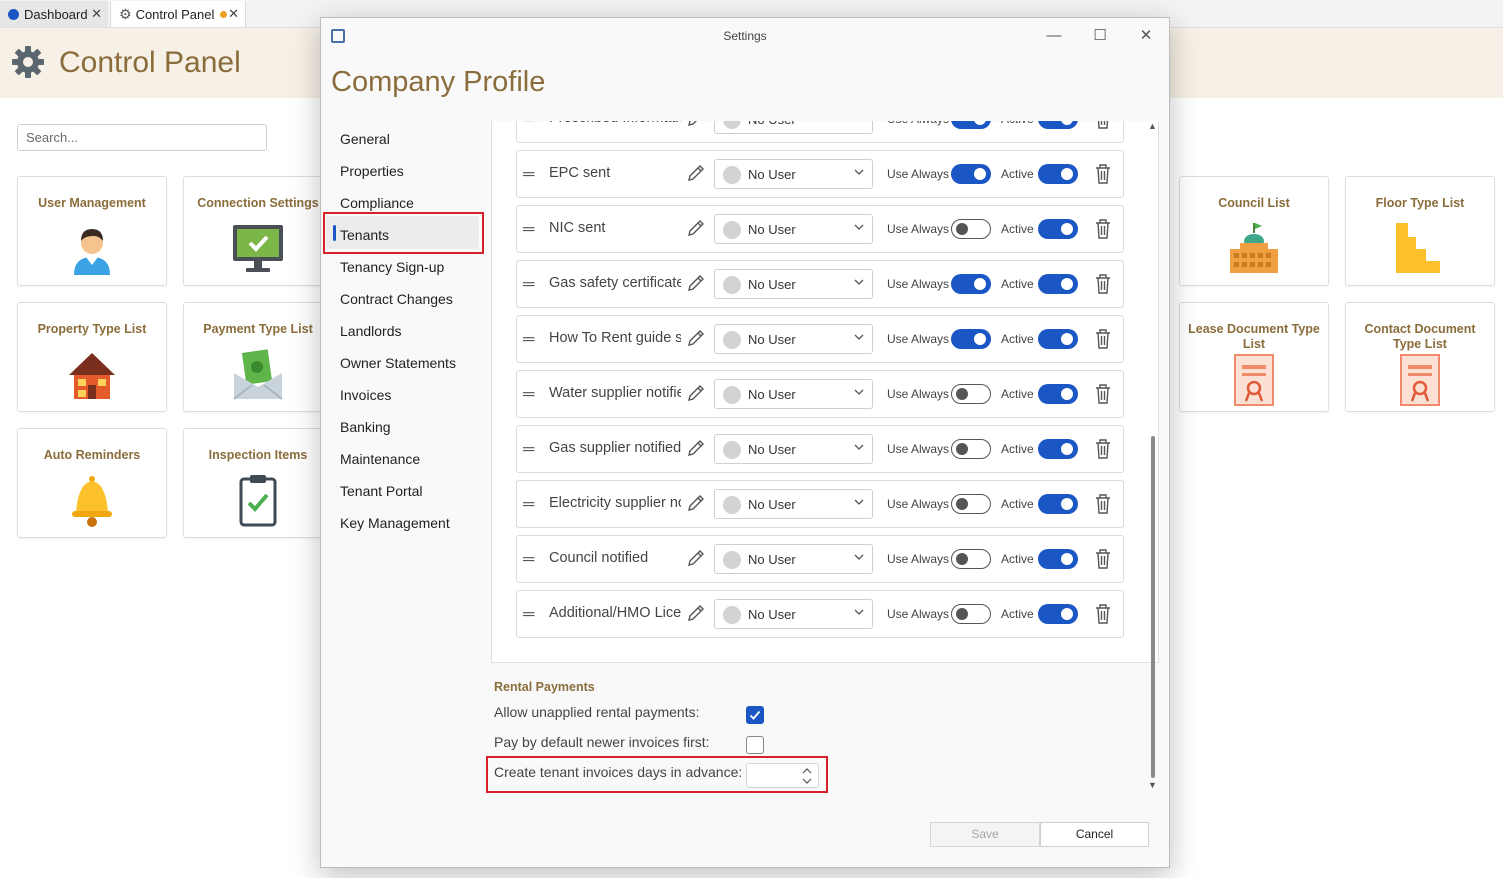  What do you see at coordinates (755, 745) in the screenshot?
I see `pay-newer-first-checkbox` at bounding box center [755, 745].